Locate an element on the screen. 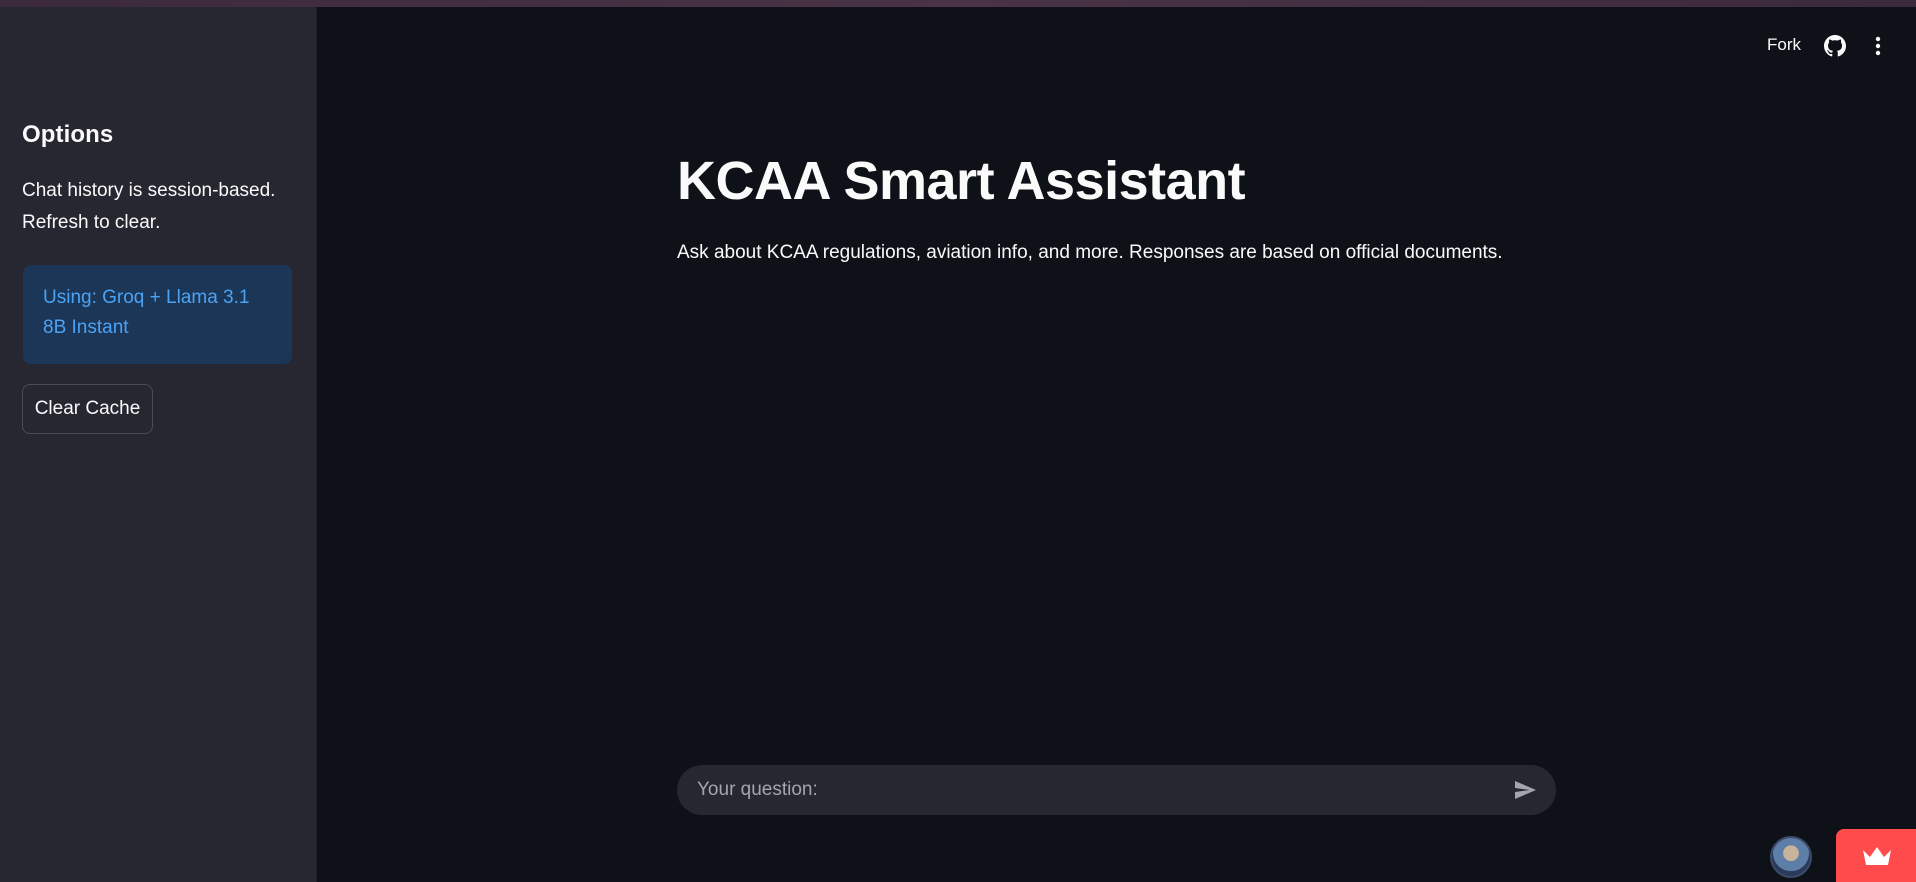  page-title: KCAA Smart Assistant is located at coordinates (961, 181).